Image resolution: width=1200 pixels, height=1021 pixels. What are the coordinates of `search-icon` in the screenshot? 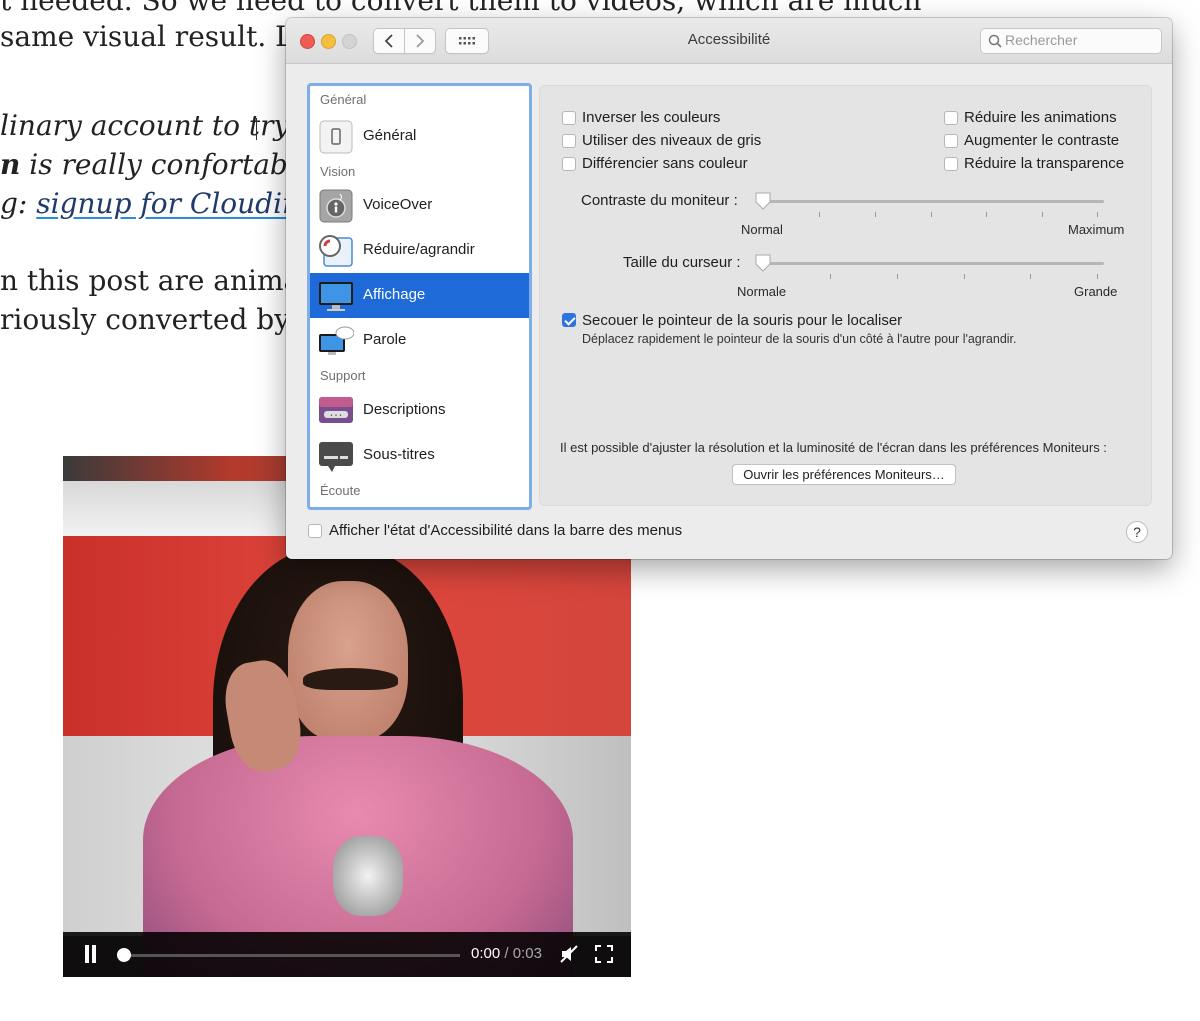 It's located at (995, 41).